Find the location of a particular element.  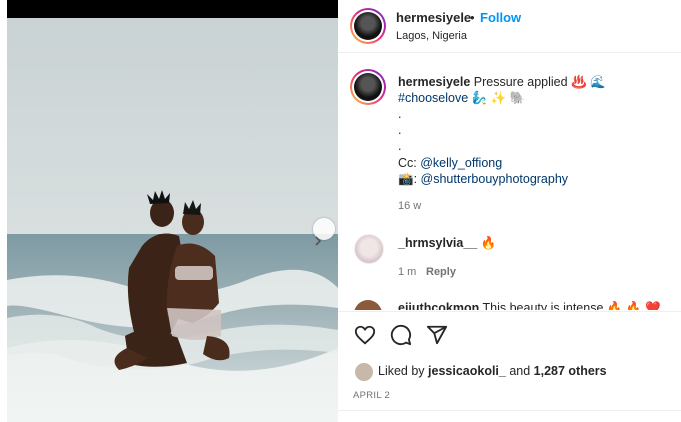

share-icon is located at coordinates (437, 335).